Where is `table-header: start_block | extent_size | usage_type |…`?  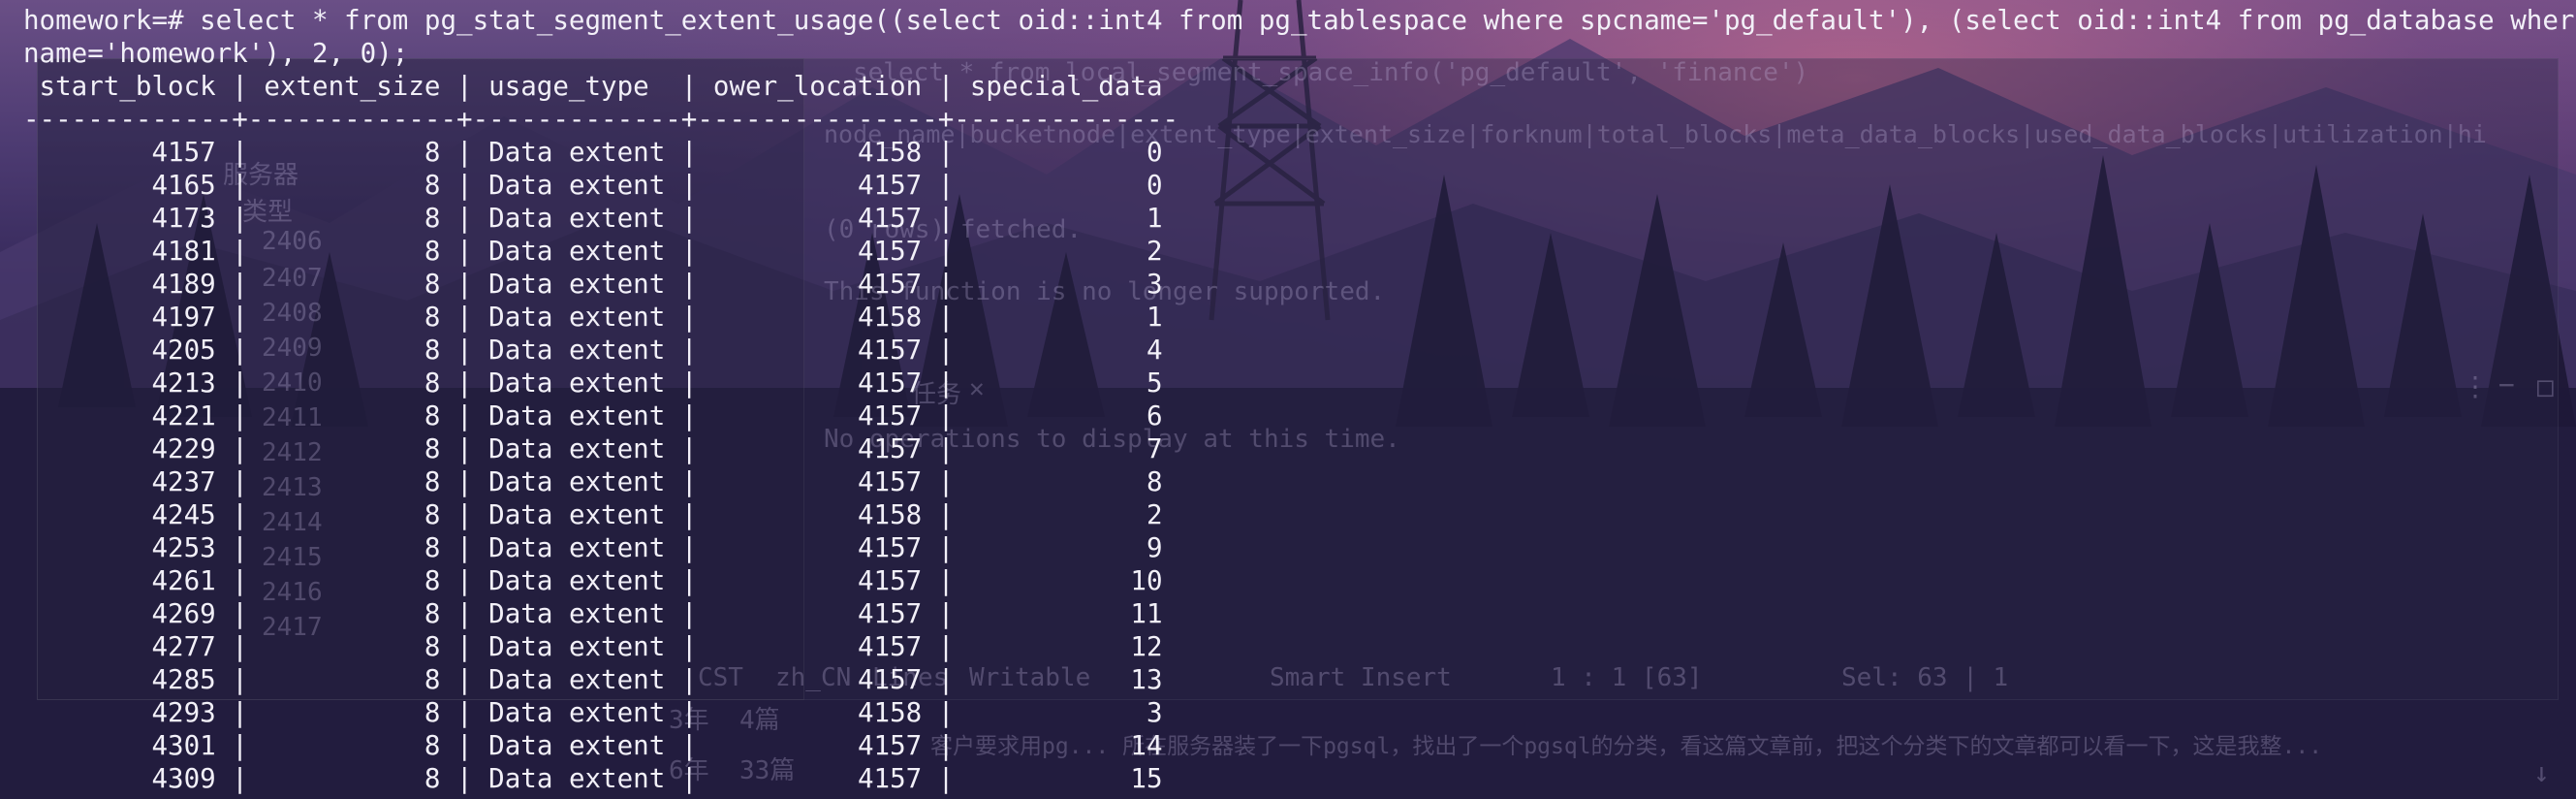
table-header: start_block | extent_size | usage_type |… is located at coordinates (601, 87).